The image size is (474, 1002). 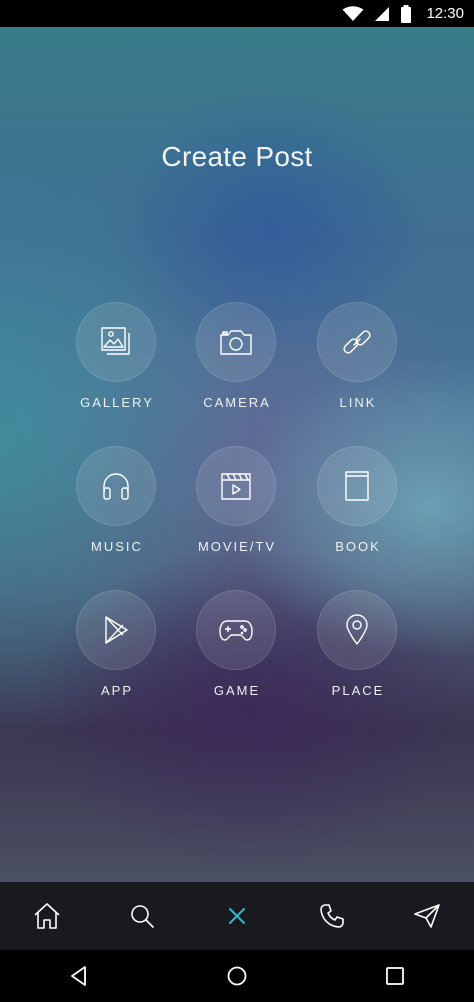 I want to click on option-book: BOOK, so click(x=358, y=506).